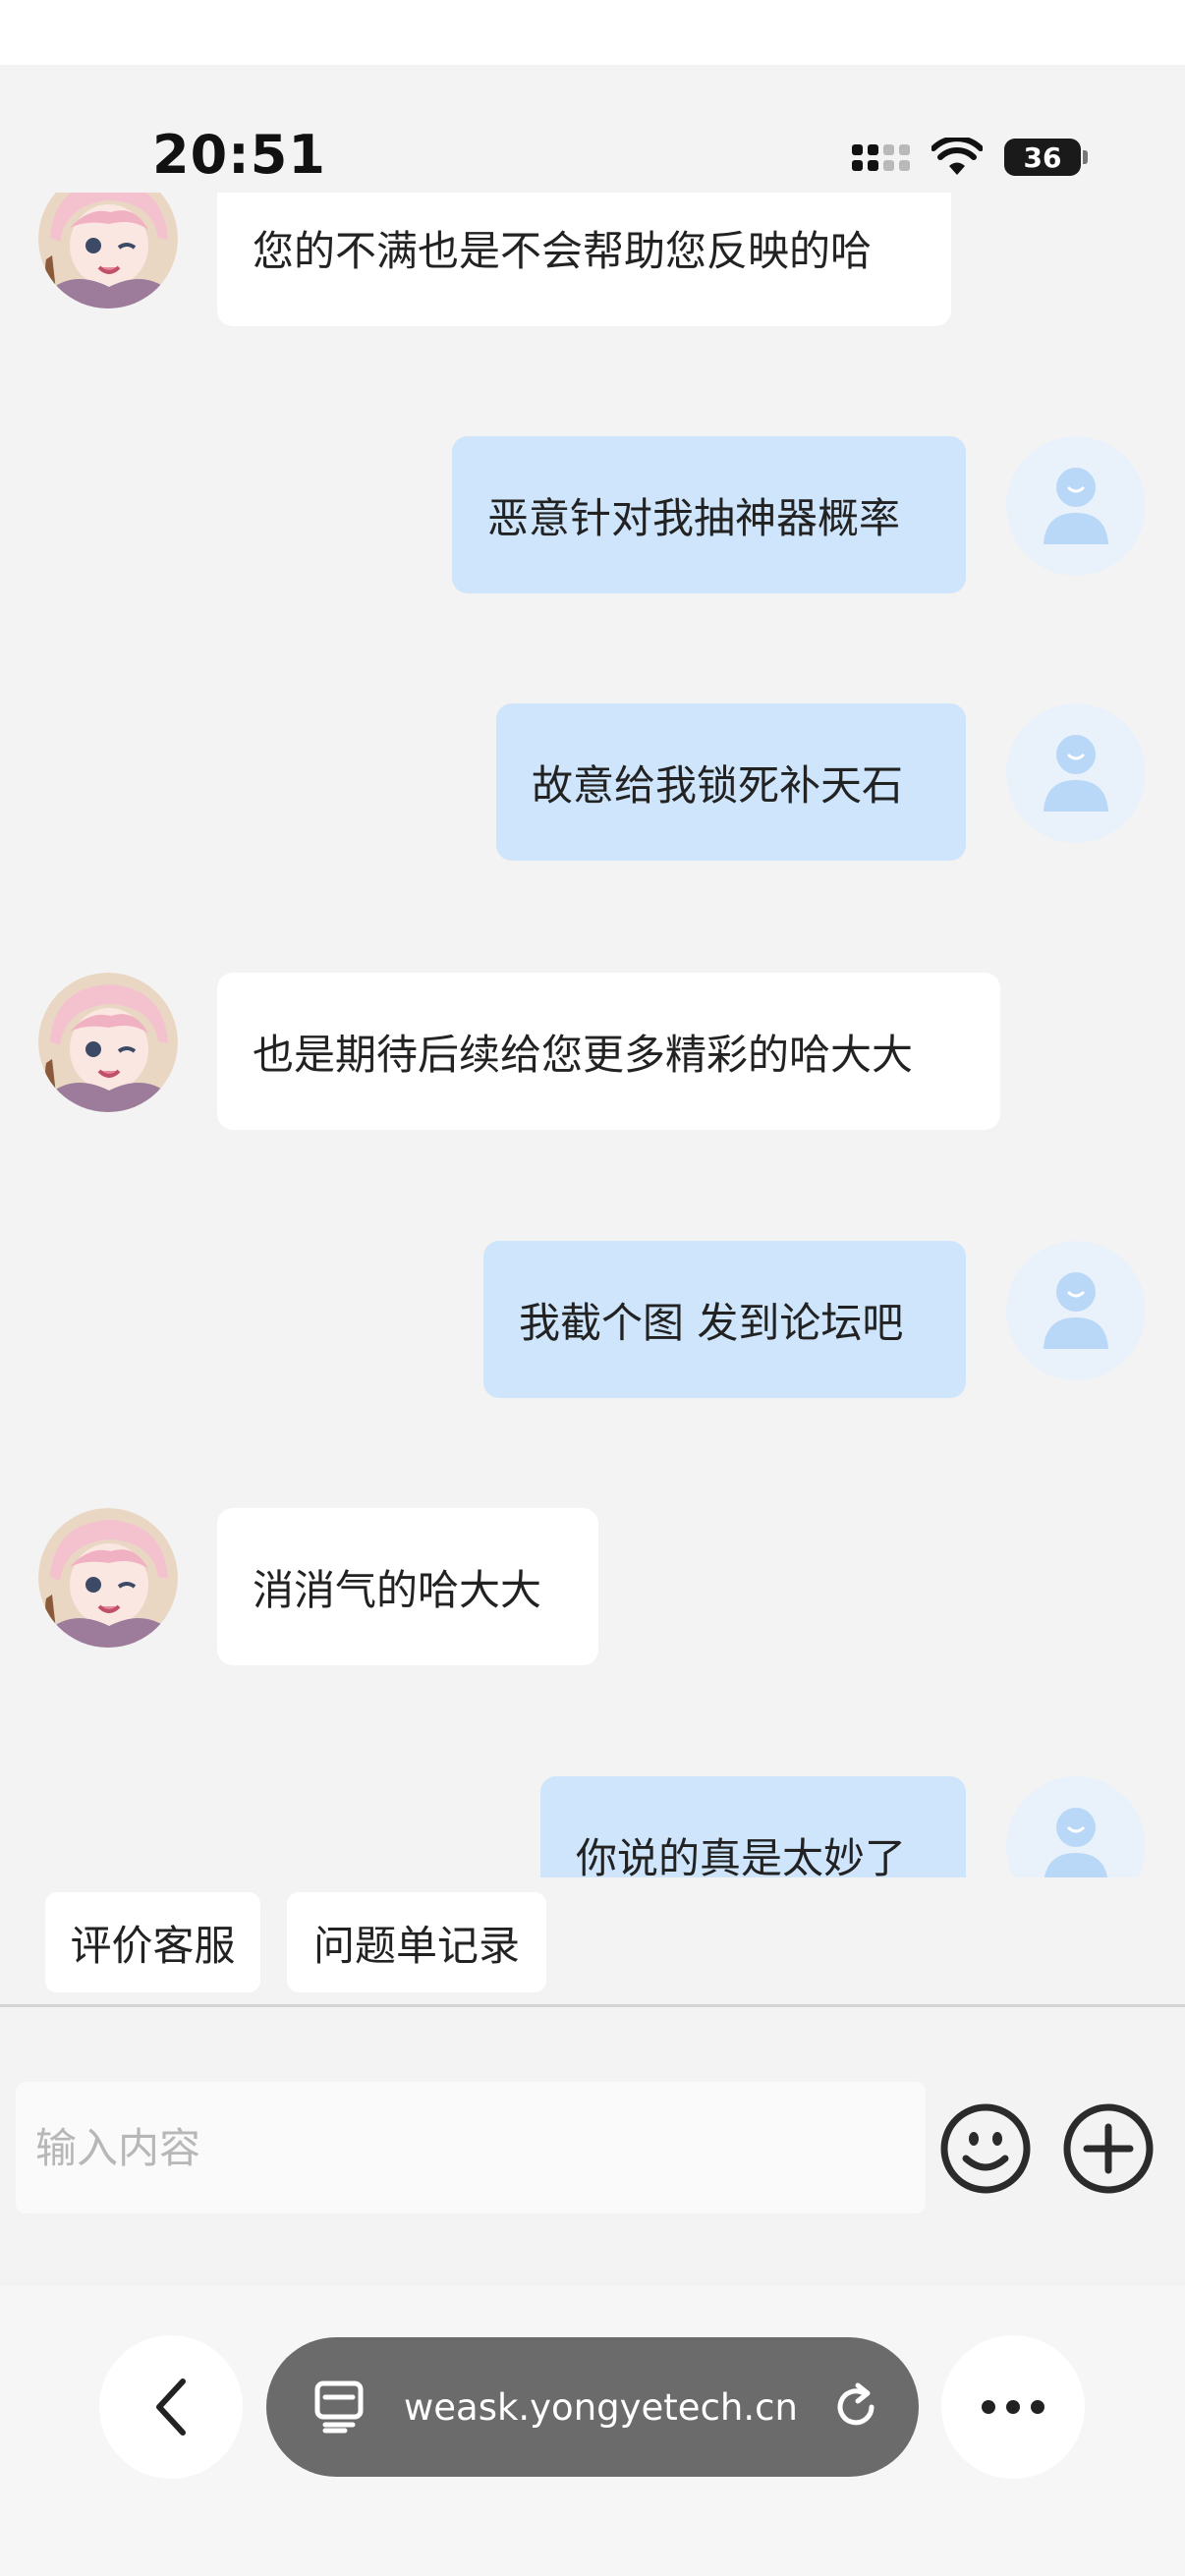  What do you see at coordinates (416, 1942) in the screenshot?
I see `ticket-records-button: 问题单记录` at bounding box center [416, 1942].